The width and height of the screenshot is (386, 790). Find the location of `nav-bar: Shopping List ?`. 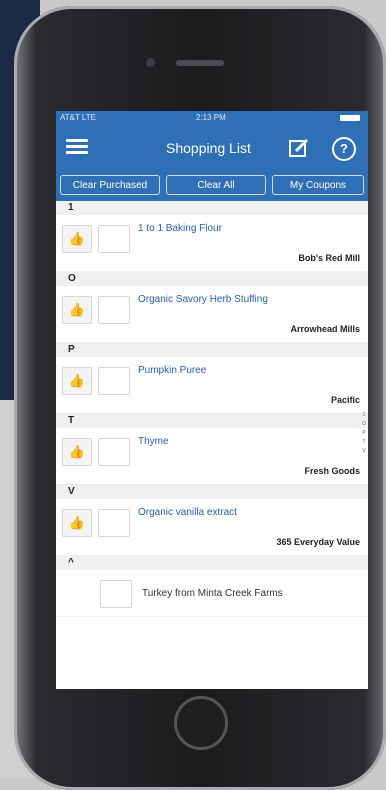

nav-bar: Shopping List ? is located at coordinates (212, 148).